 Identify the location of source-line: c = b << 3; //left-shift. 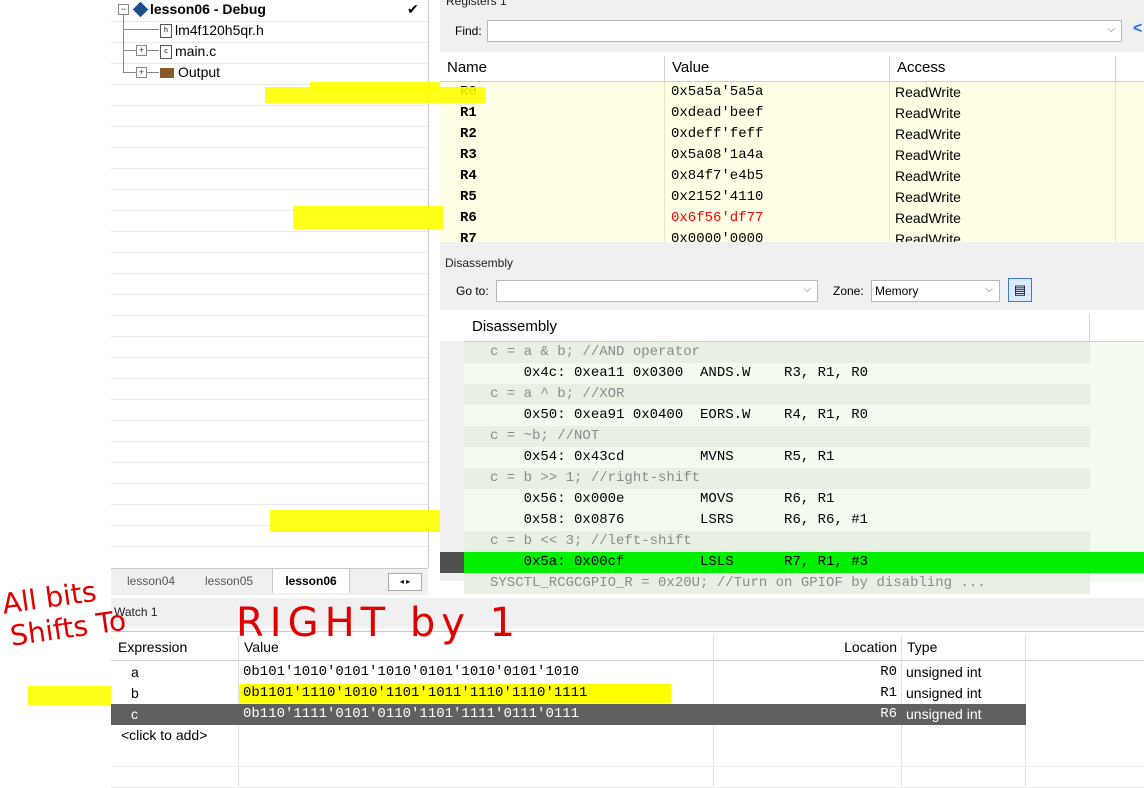
(777, 541).